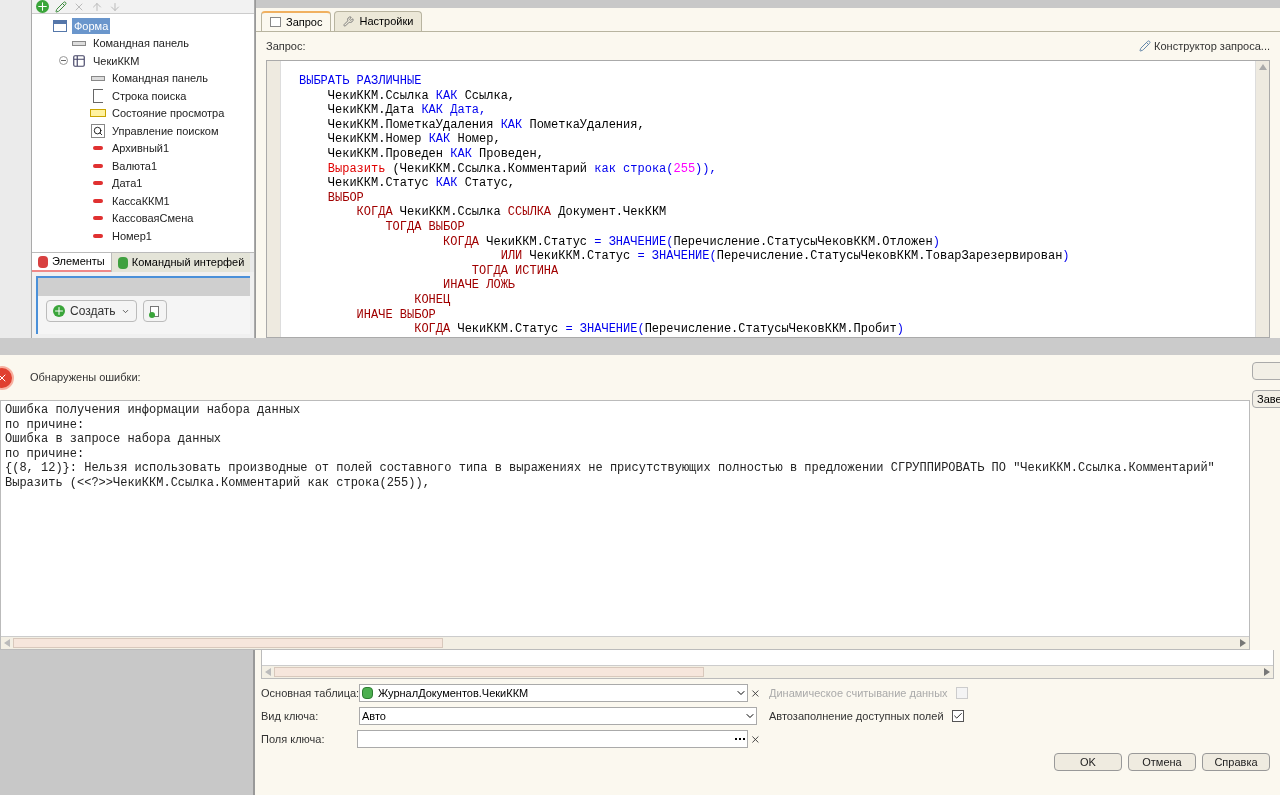 This screenshot has height=795, width=1280. What do you see at coordinates (98, 95) in the screenshot?
I see `input-icon` at bounding box center [98, 95].